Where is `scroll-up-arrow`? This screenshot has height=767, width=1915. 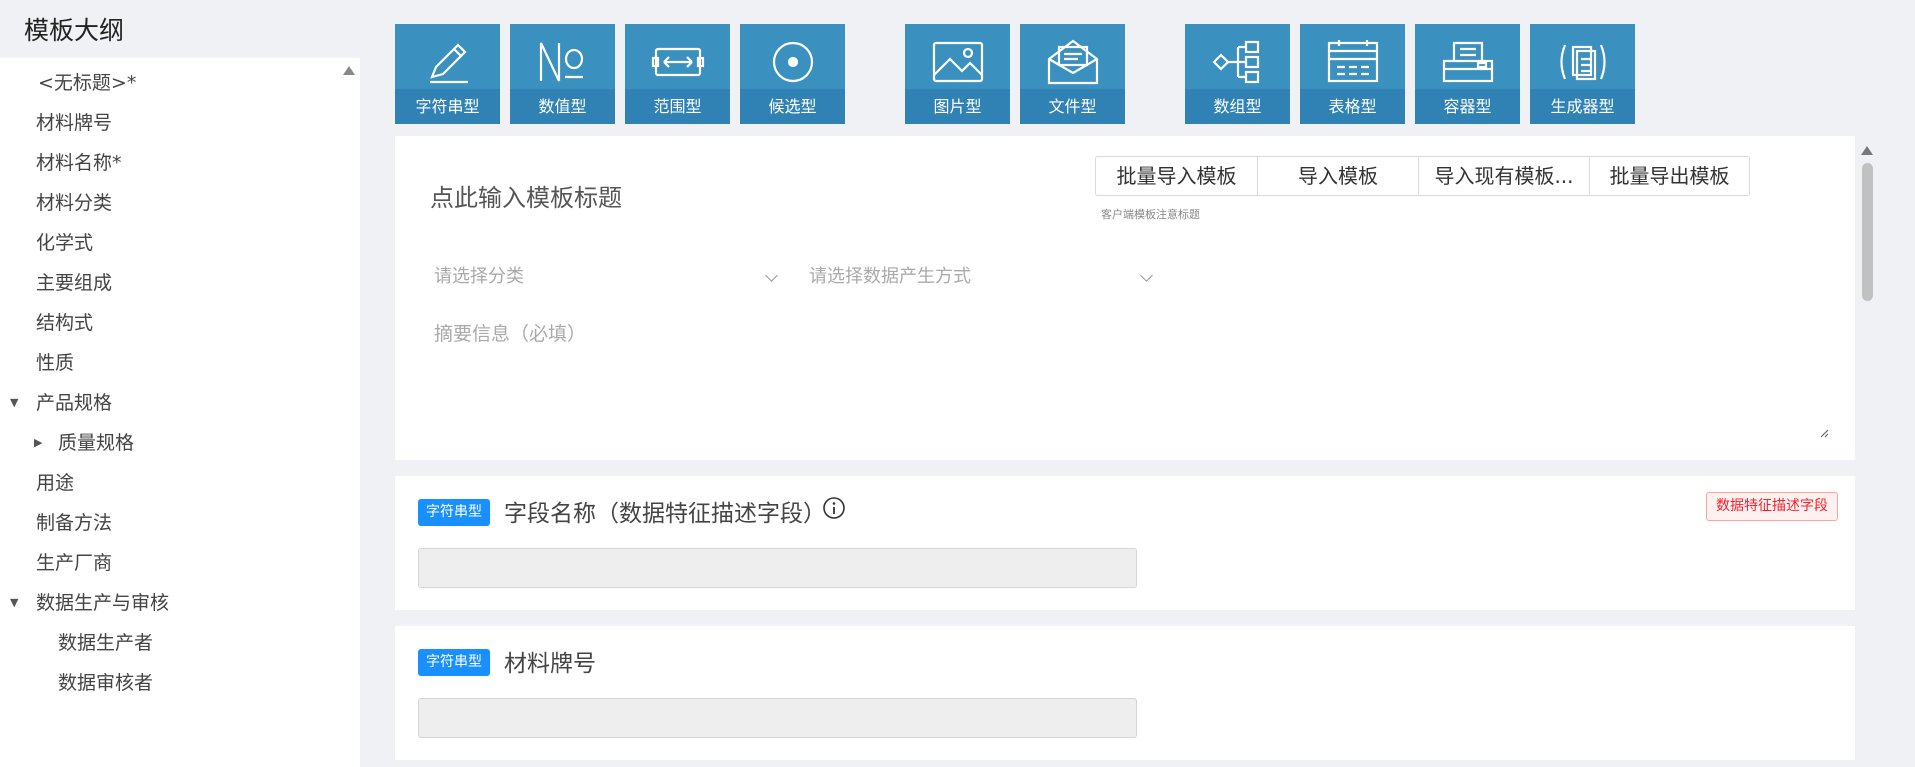 scroll-up-arrow is located at coordinates (1867, 150).